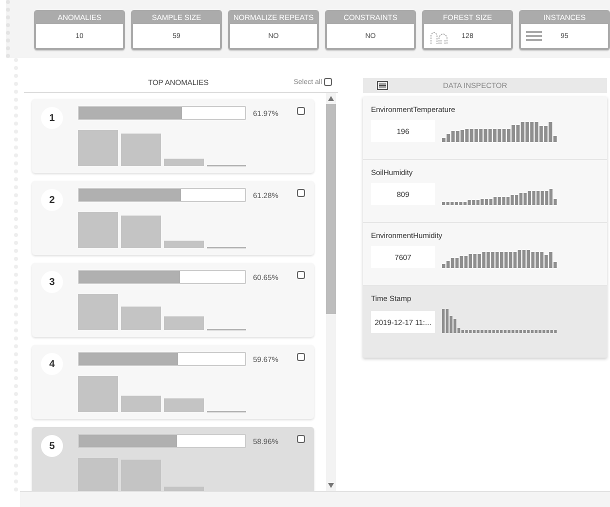 This screenshot has width=610, height=507. I want to click on list-icon, so click(534, 36).